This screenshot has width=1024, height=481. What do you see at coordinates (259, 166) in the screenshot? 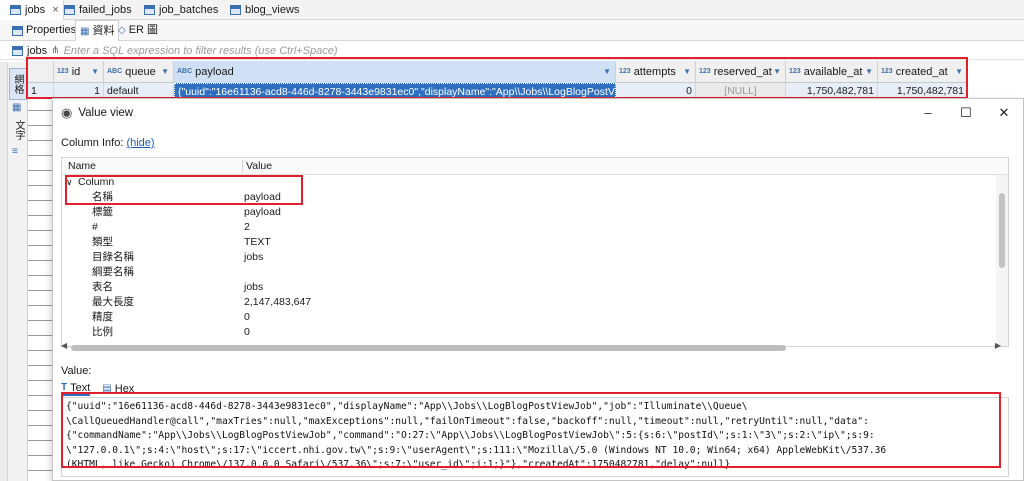
I see `header-value: Value` at bounding box center [259, 166].